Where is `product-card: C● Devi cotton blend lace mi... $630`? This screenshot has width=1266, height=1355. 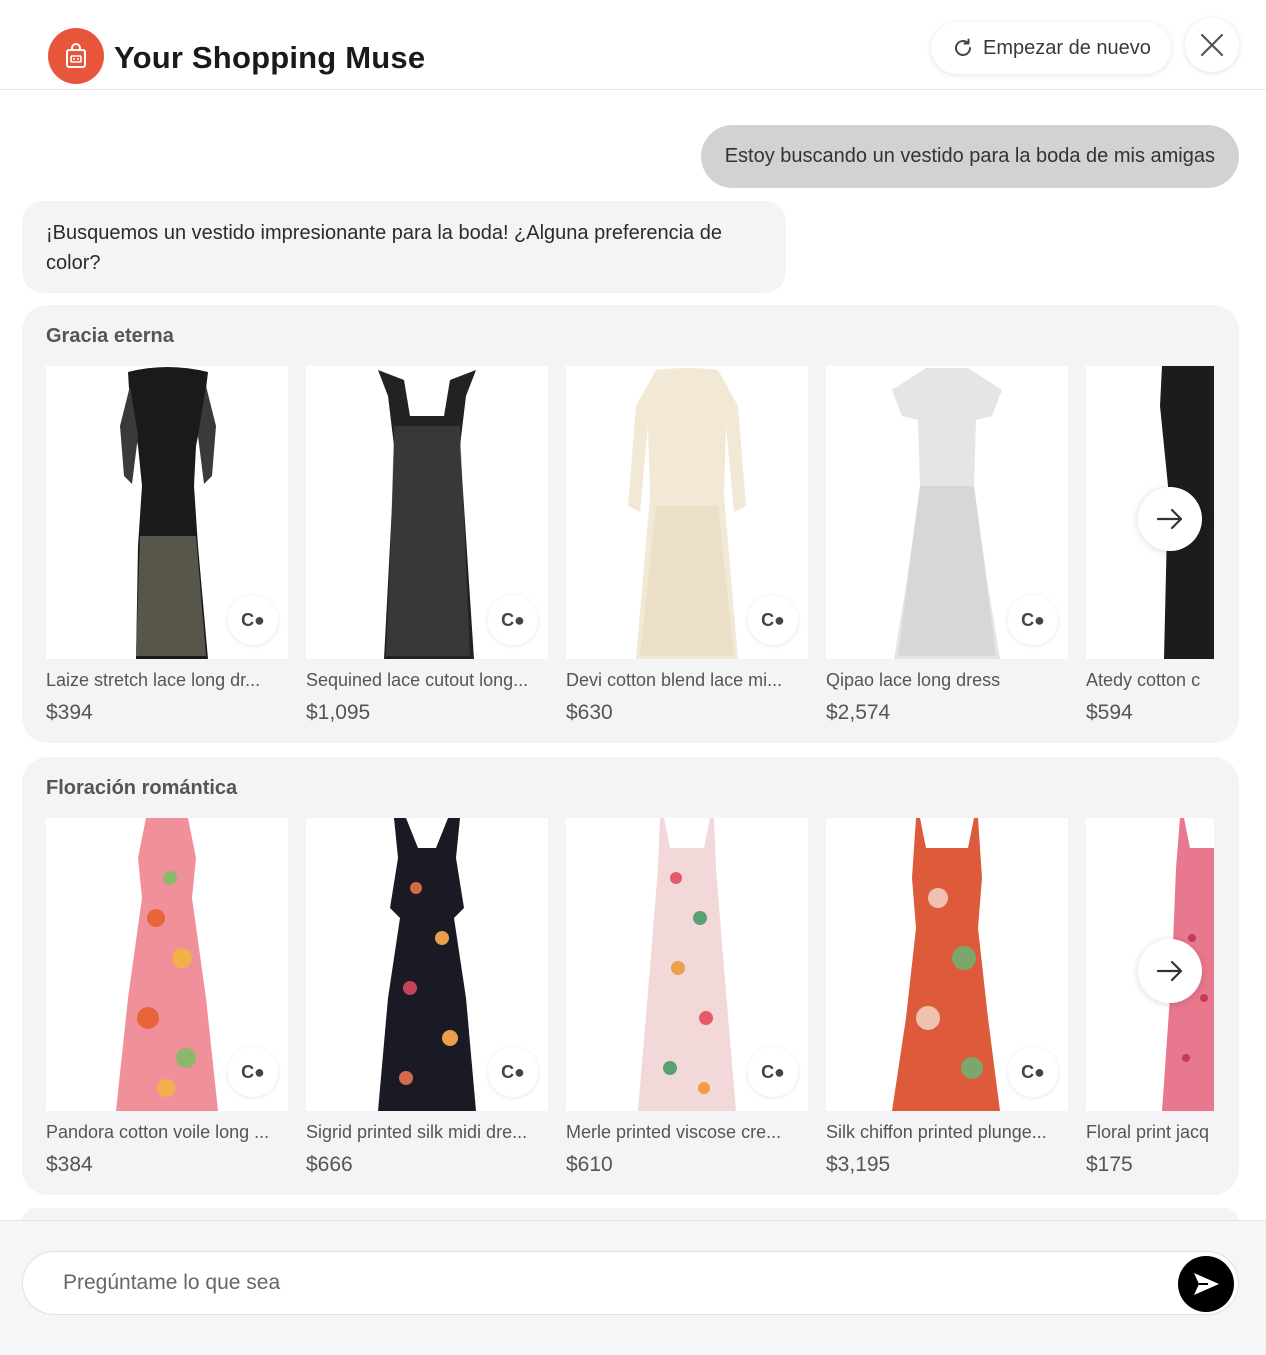
product-card: C● Devi cotton blend lace mi... $630 is located at coordinates (687, 551).